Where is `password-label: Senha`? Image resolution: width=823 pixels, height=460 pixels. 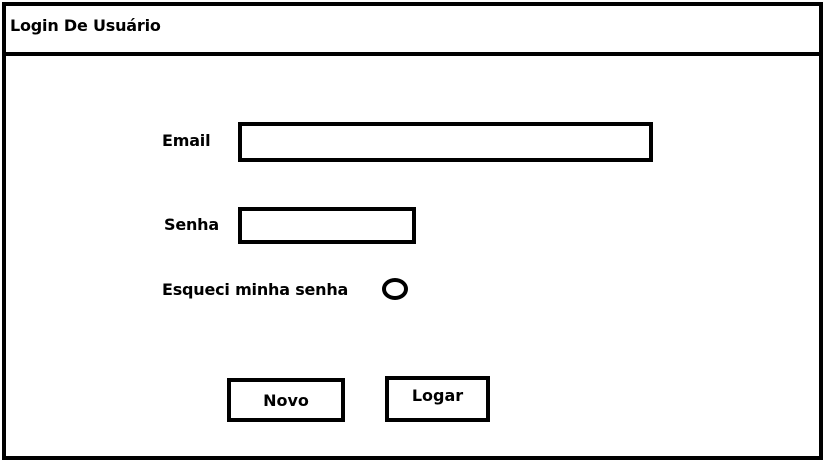 password-label: Senha is located at coordinates (191, 224).